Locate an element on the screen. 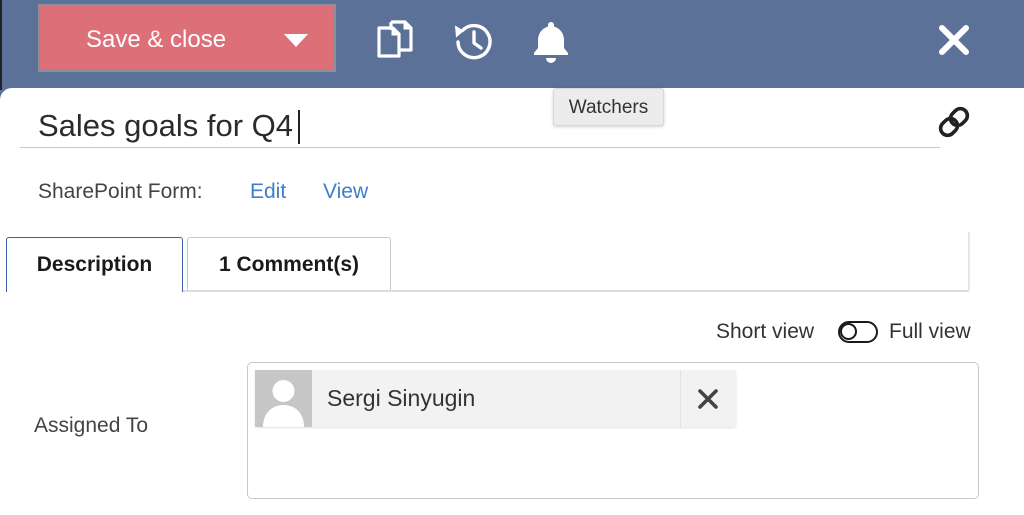 This screenshot has height=515, width=1024. text-cursor is located at coordinates (299, 127).